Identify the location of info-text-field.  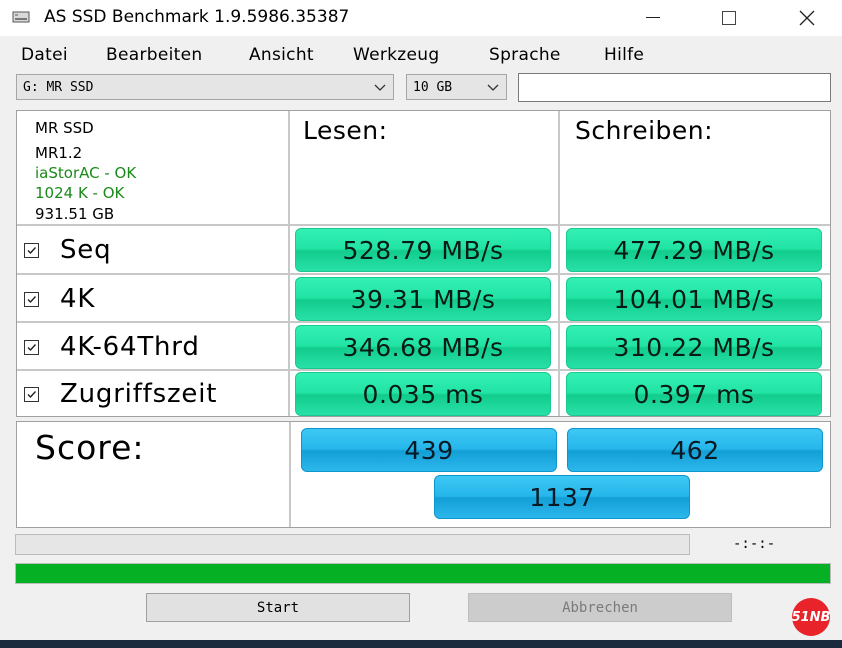
(674, 87).